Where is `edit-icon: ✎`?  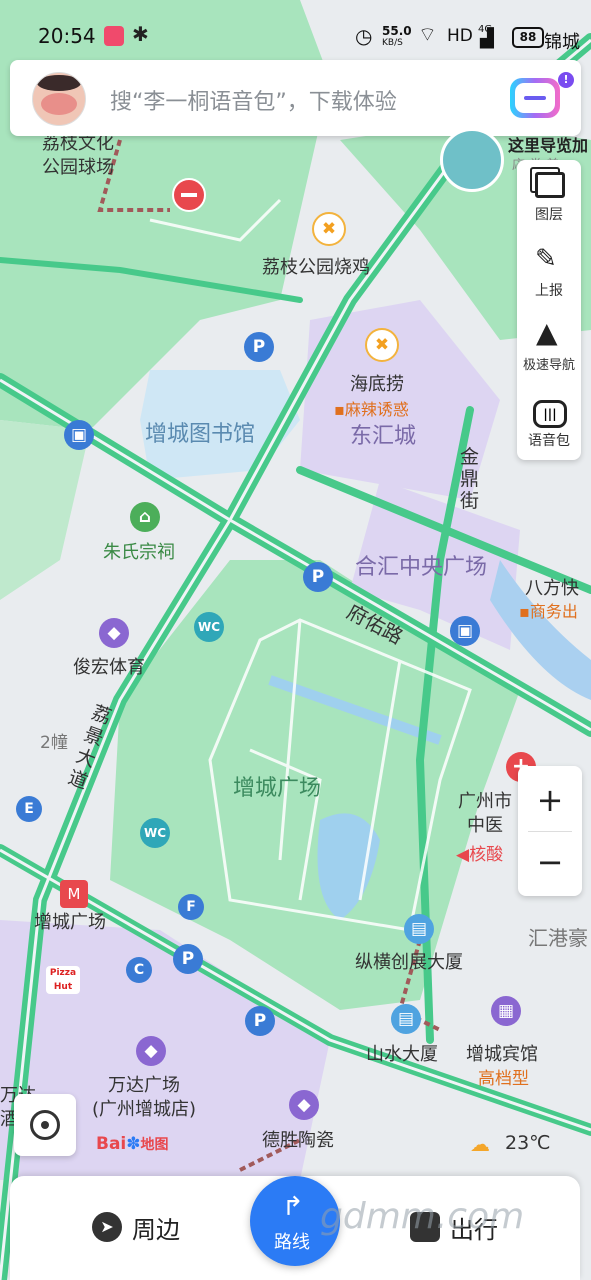
edit-icon: ✎ is located at coordinates (546, 259).